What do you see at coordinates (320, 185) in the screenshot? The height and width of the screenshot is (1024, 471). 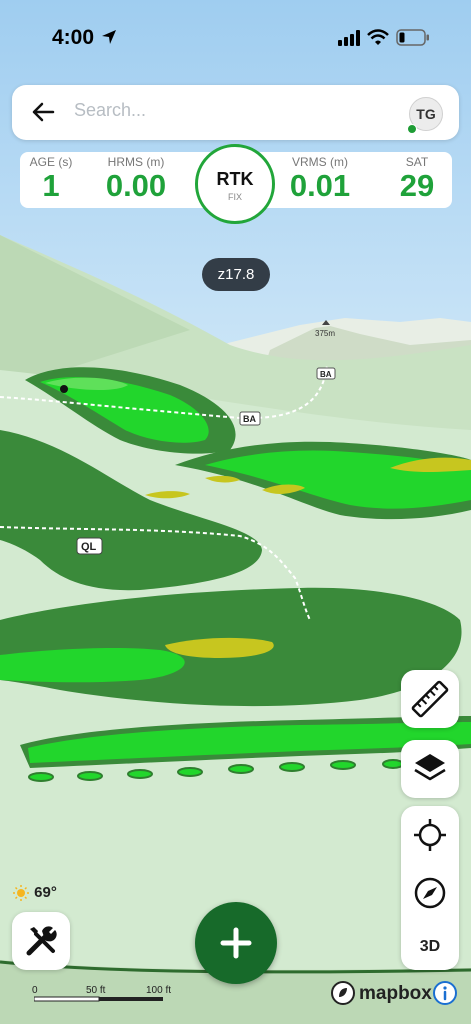 I see `vrms-value: 0.01` at bounding box center [320, 185].